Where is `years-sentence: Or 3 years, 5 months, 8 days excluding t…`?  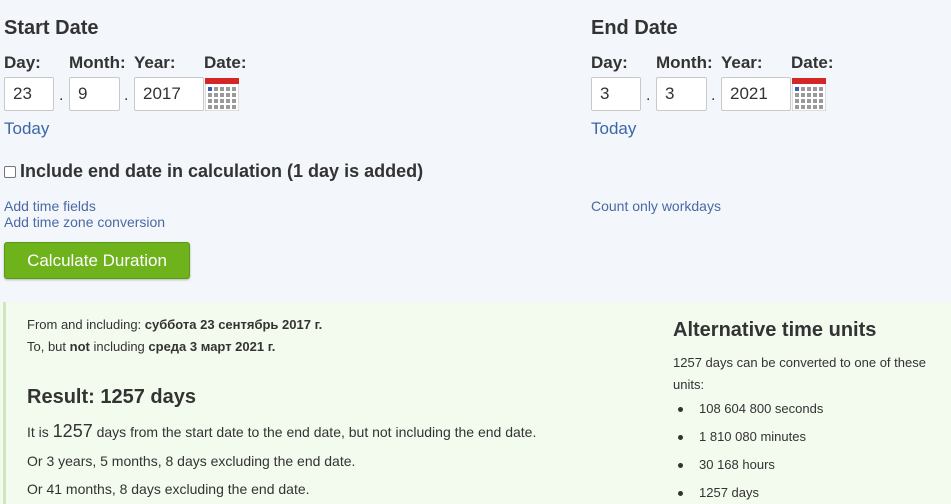
years-sentence: Or 3 years, 5 months, 8 days excluding t… is located at coordinates (191, 461).